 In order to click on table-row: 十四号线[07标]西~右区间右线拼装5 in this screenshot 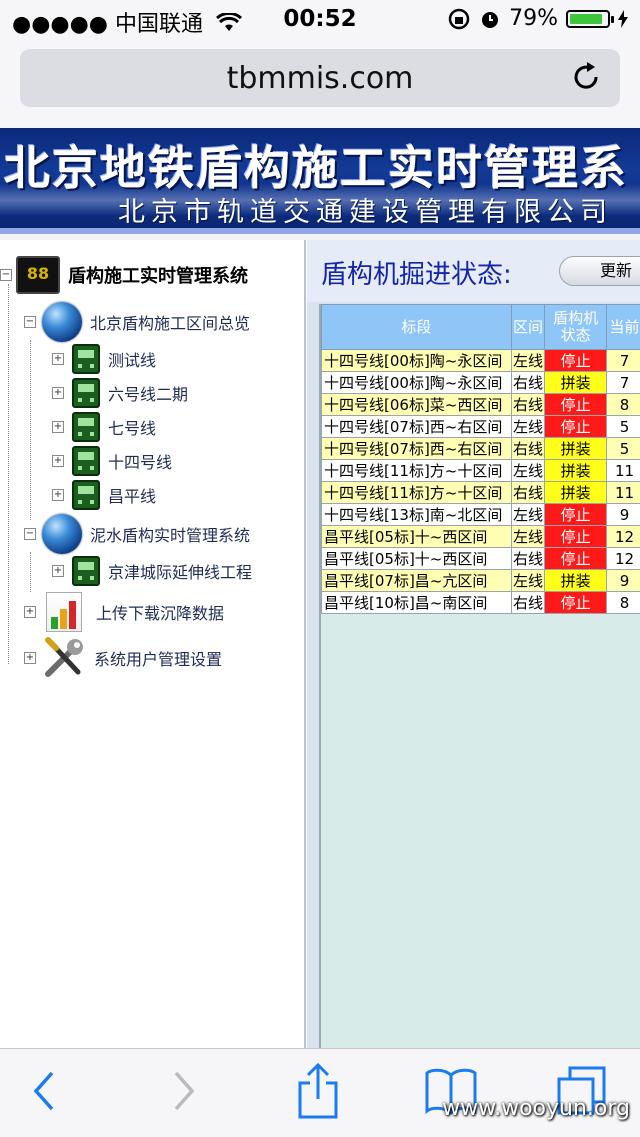, I will do `click(481, 449)`.